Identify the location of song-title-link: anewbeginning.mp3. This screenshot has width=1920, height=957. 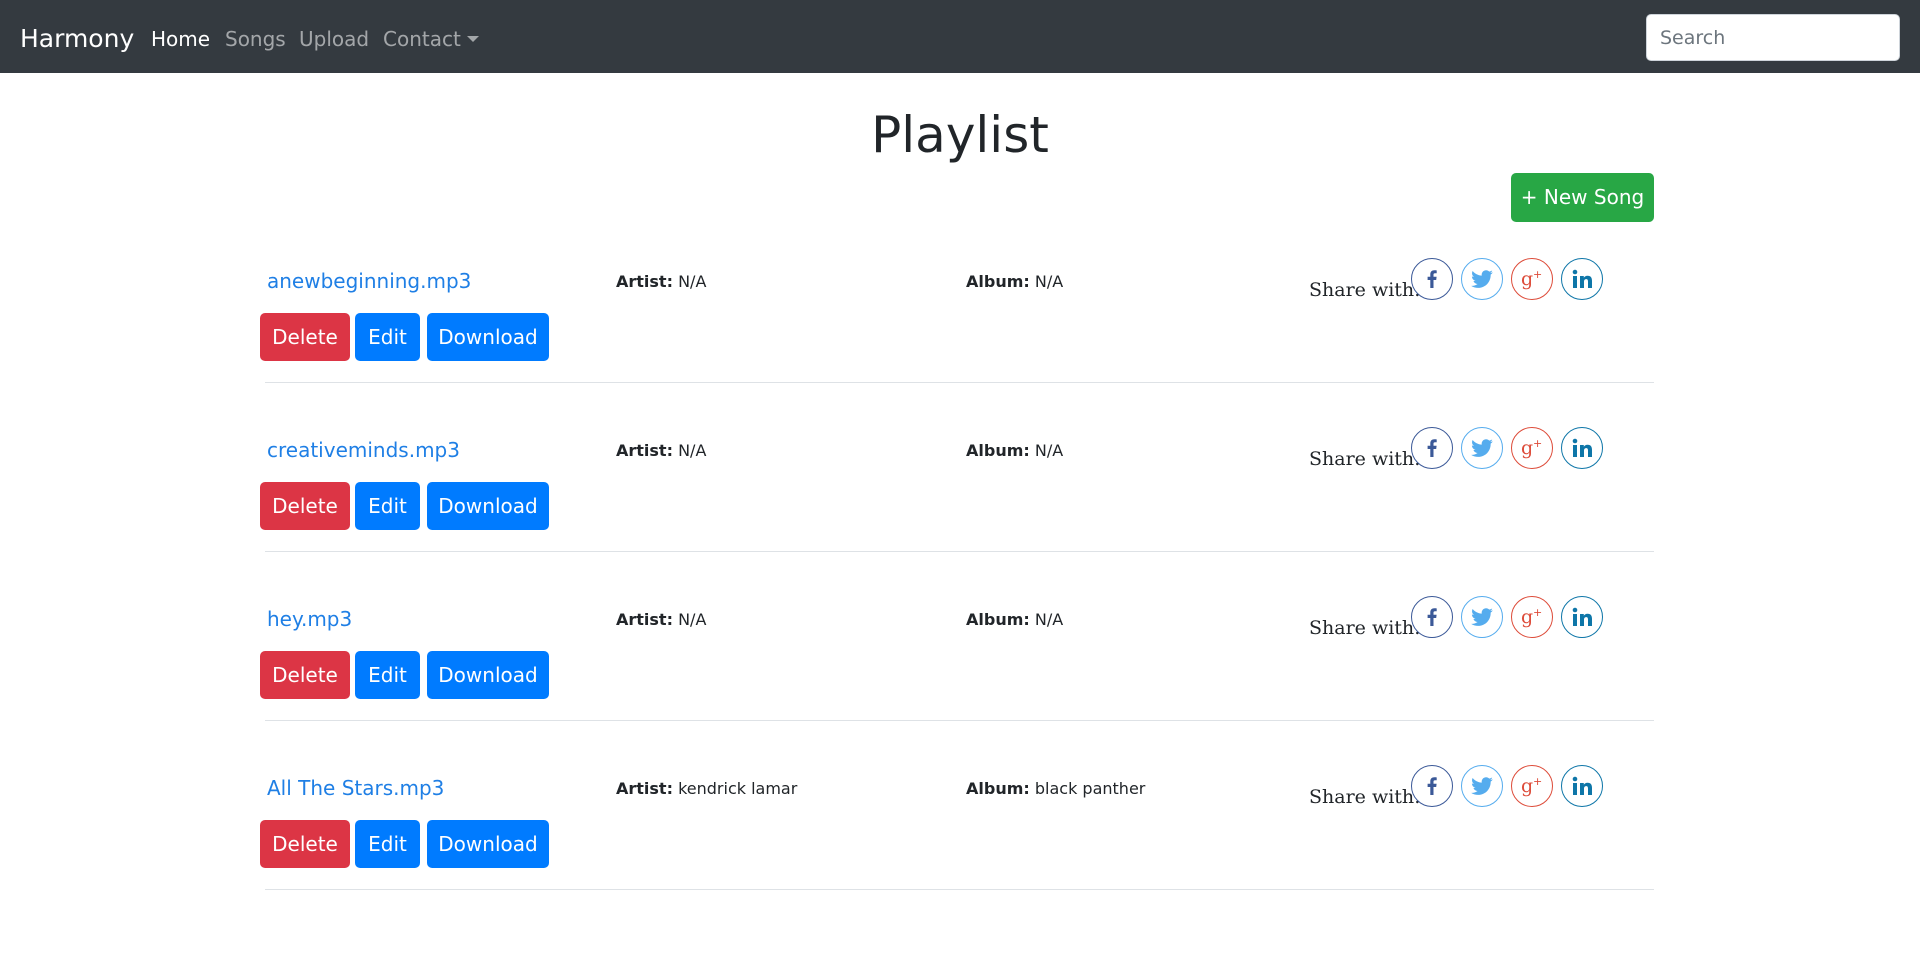
(369, 281).